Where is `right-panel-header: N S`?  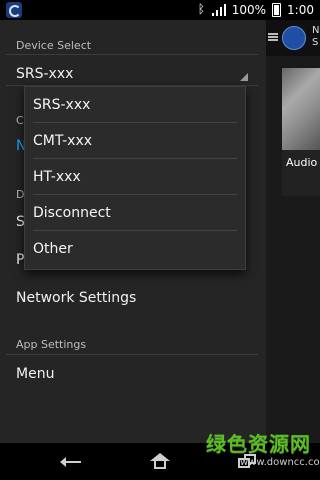 right-panel-header: N S is located at coordinates (293, 38).